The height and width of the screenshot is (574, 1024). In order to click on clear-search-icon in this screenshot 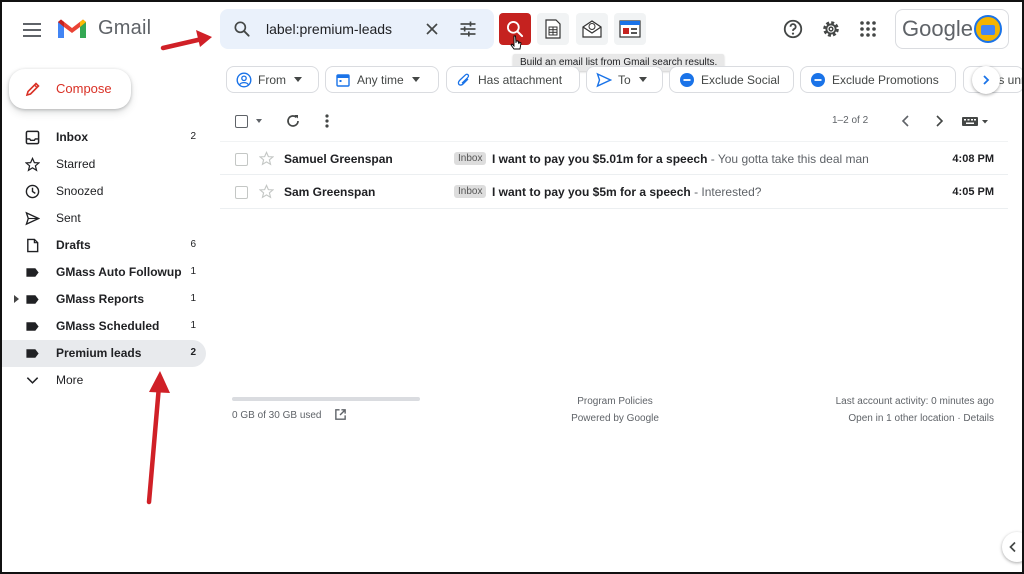, I will do `click(432, 29)`.